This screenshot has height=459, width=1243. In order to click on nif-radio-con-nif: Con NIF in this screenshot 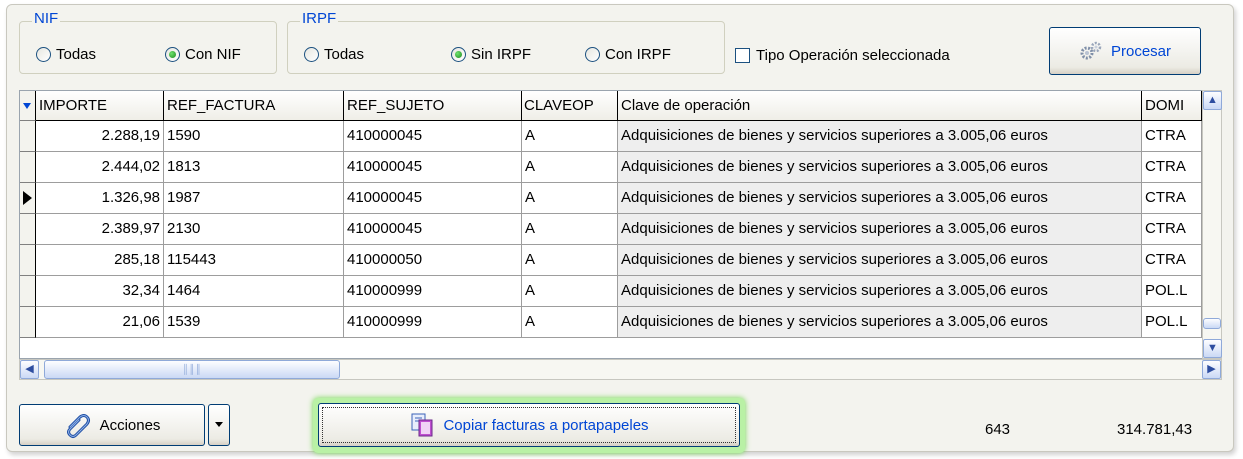, I will do `click(203, 54)`.